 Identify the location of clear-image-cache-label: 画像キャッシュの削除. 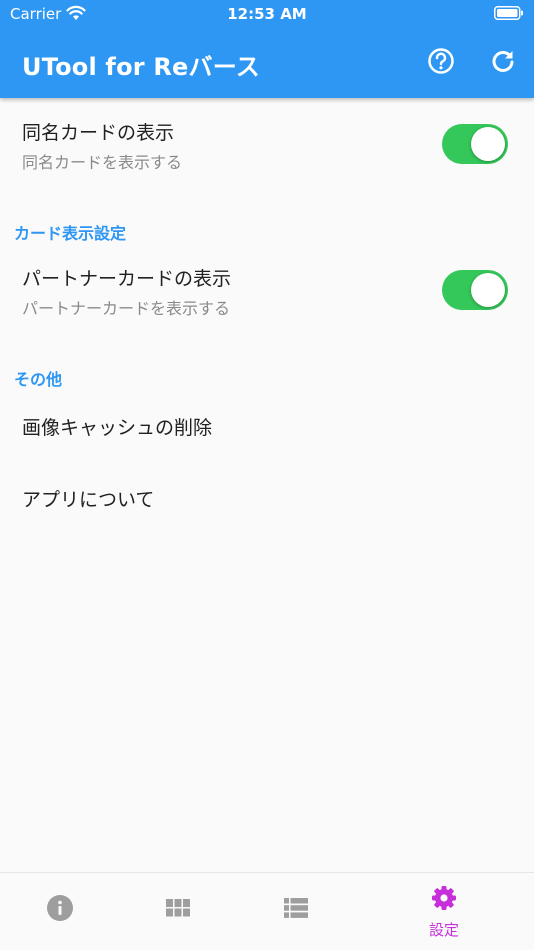
(117, 428).